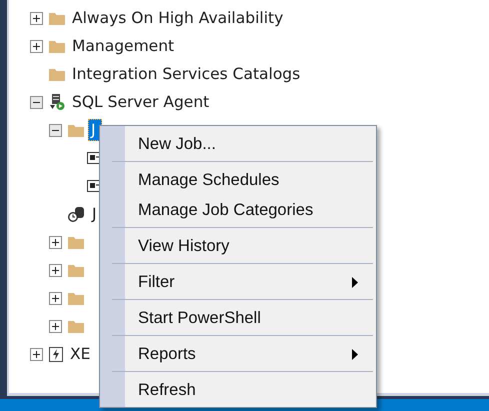  What do you see at coordinates (186, 74) in the screenshot?
I see `tree-item: Integration Services Catalogs` at bounding box center [186, 74].